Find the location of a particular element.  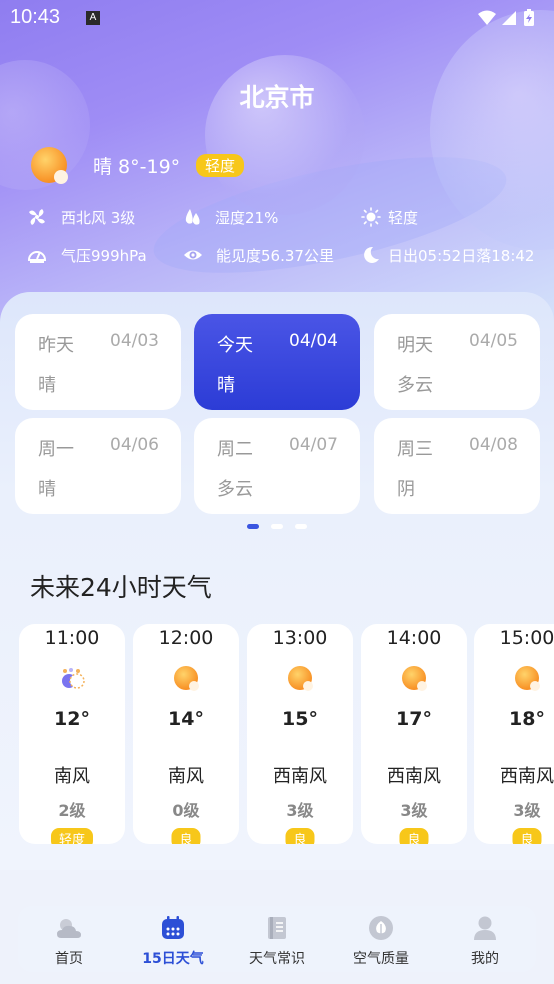

hour-card: 15:00 18° 西南风 3级 良 is located at coordinates (514, 734).